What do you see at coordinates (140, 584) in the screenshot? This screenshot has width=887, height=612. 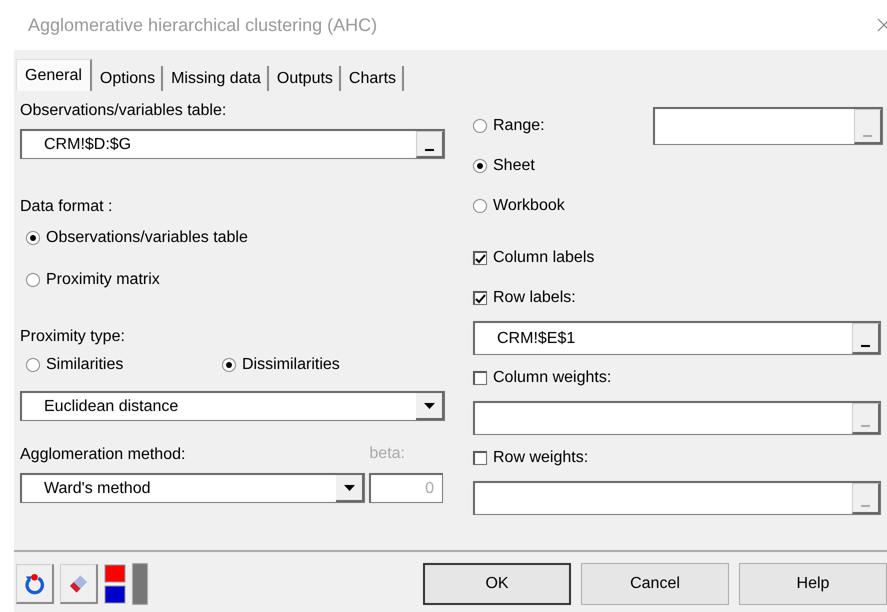 I see `toolbar-handle` at bounding box center [140, 584].